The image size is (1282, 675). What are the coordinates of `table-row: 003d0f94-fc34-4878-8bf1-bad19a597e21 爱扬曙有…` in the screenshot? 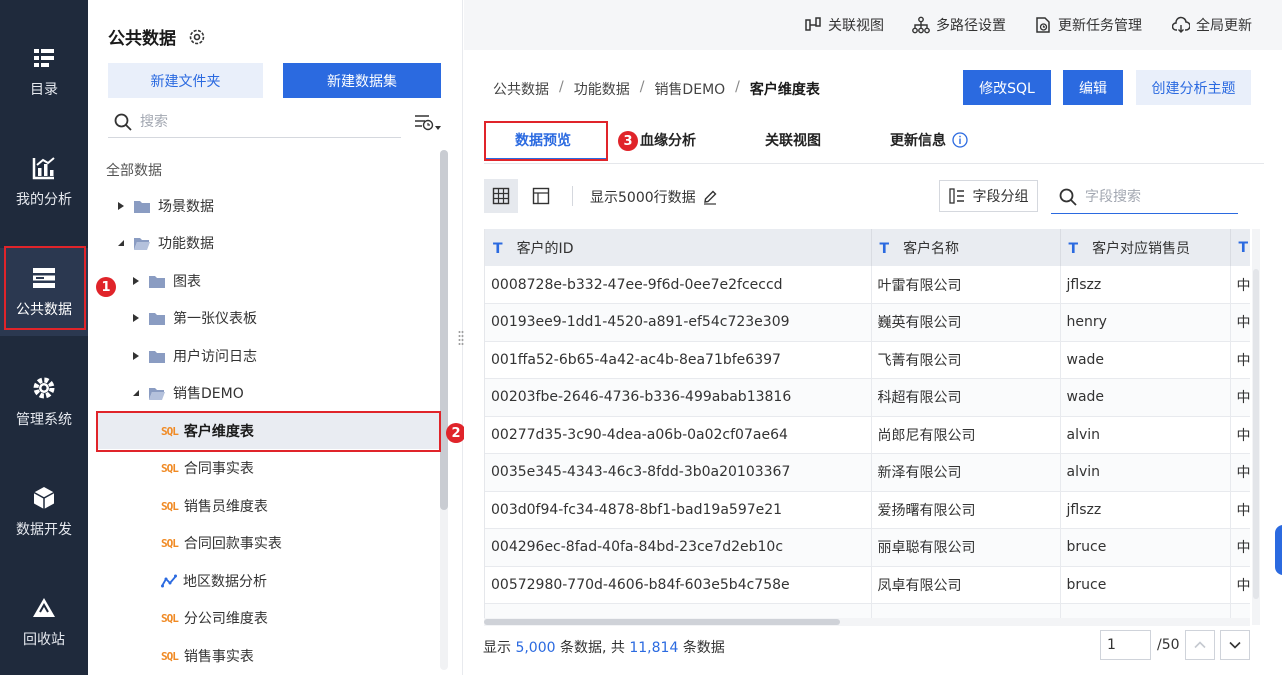 It's located at (867, 510).